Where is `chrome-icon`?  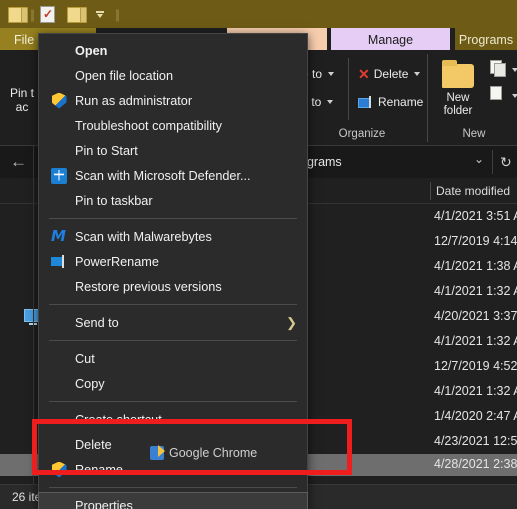
chrome-icon is located at coordinates (157, 452).